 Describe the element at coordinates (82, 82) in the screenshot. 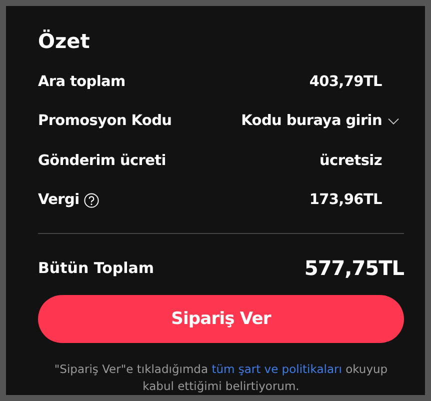

I see `row-label: Ara toplam` at that location.